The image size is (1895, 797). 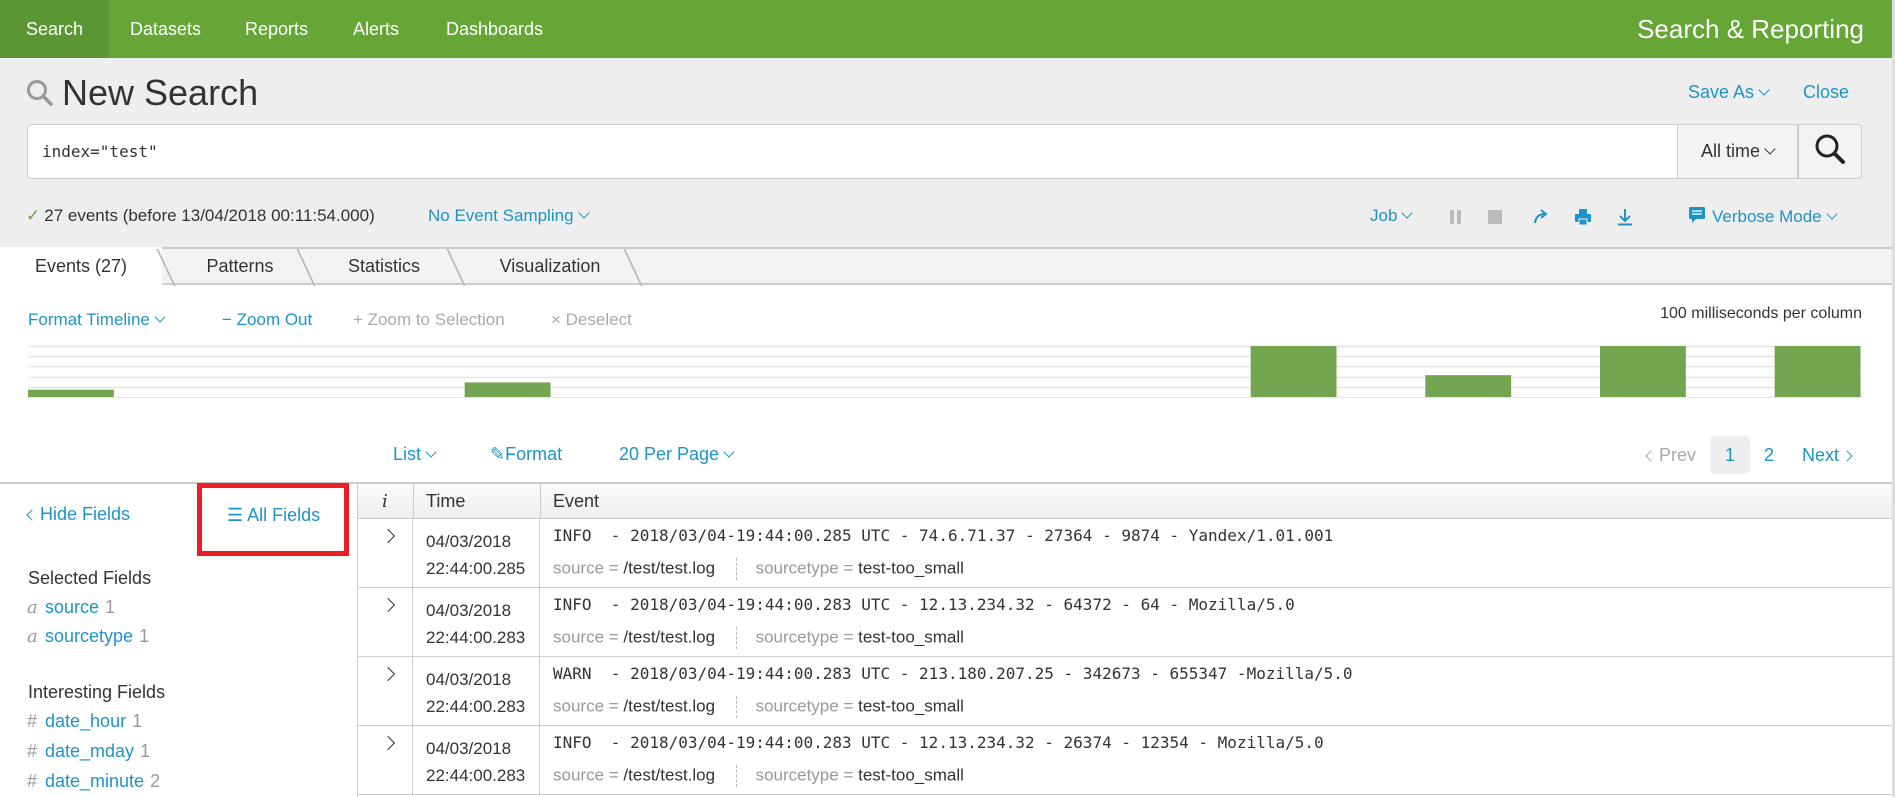 I want to click on stop-icon, so click(x=1495, y=217).